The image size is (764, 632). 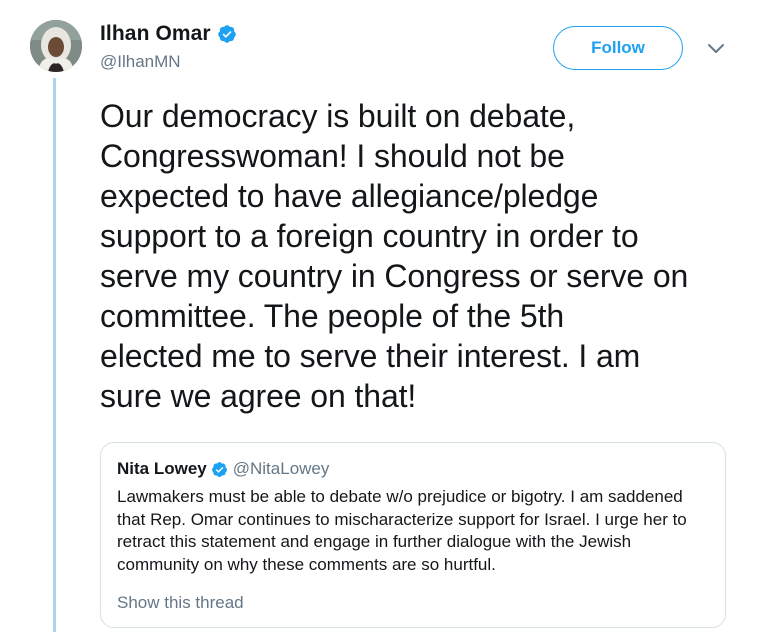 I want to click on show-thread-link: Show this thread, so click(x=180, y=603).